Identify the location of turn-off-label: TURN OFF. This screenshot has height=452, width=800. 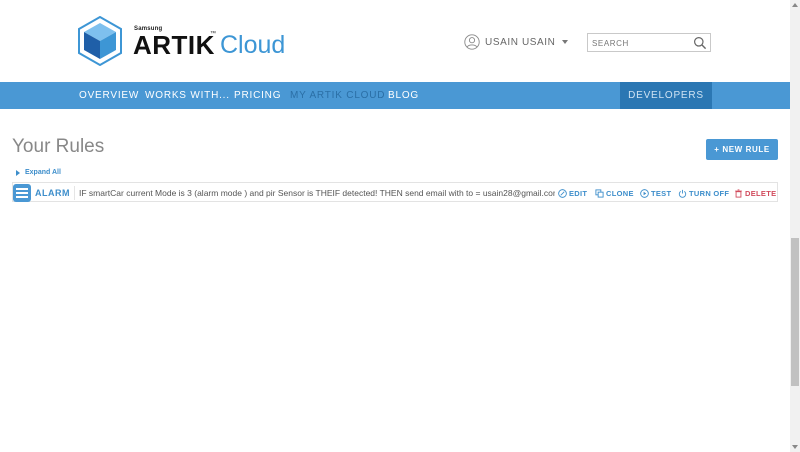
(709, 193).